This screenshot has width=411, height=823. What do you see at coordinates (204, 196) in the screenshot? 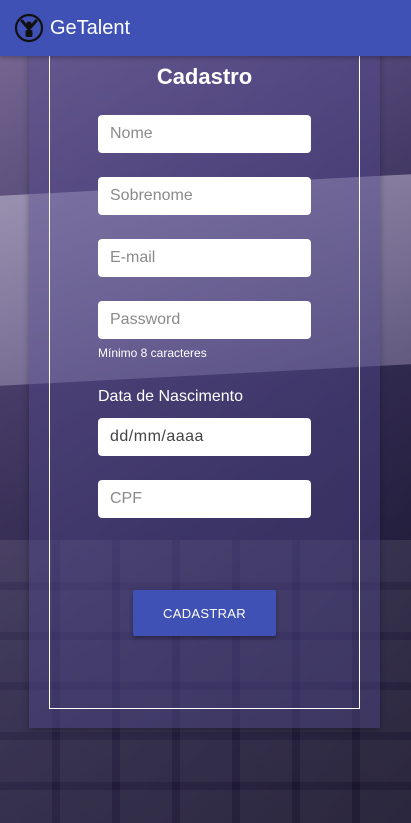
I see `last-name-input` at bounding box center [204, 196].